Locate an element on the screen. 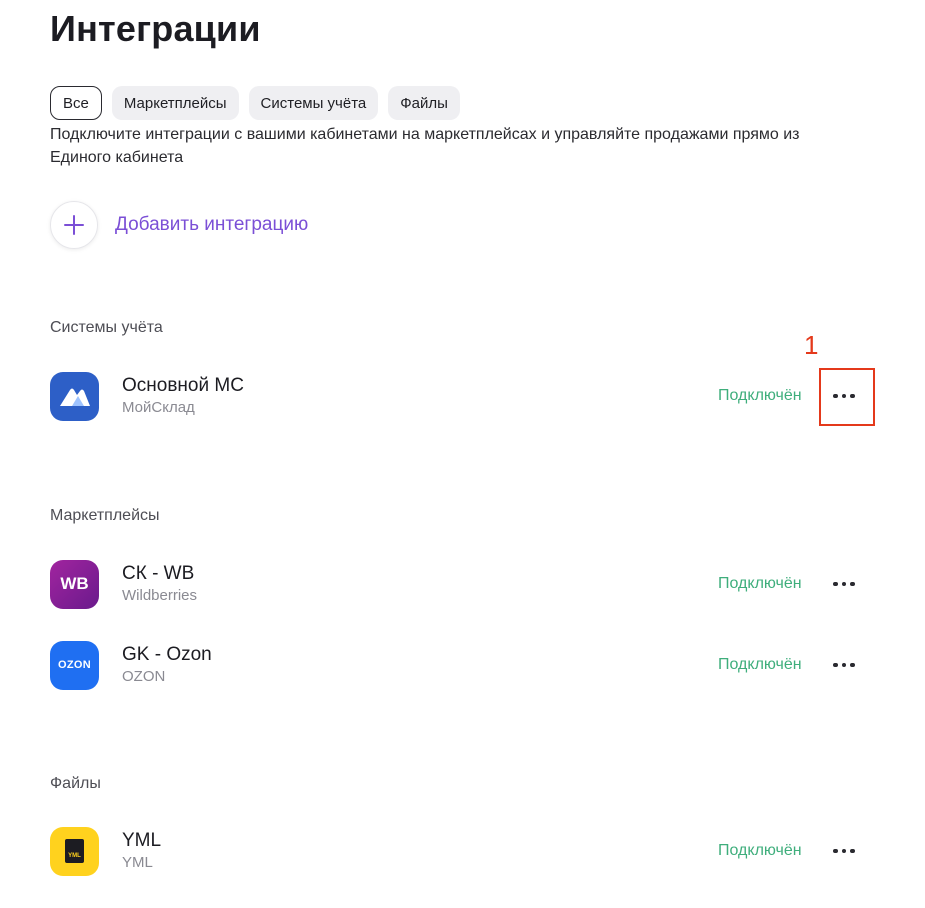 Image resolution: width=925 pixels, height=908 pixels. yml-file-icon: YML is located at coordinates (74, 851).